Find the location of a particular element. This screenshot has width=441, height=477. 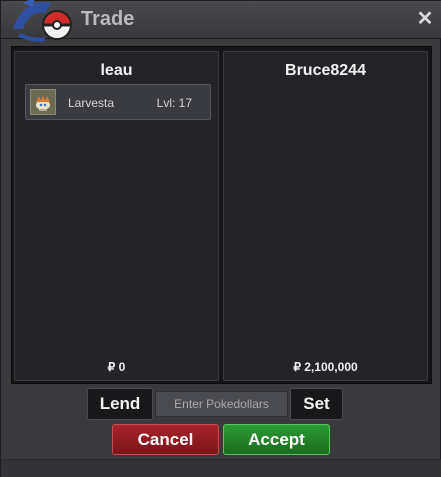

lend-button: Lend is located at coordinates (120, 404).